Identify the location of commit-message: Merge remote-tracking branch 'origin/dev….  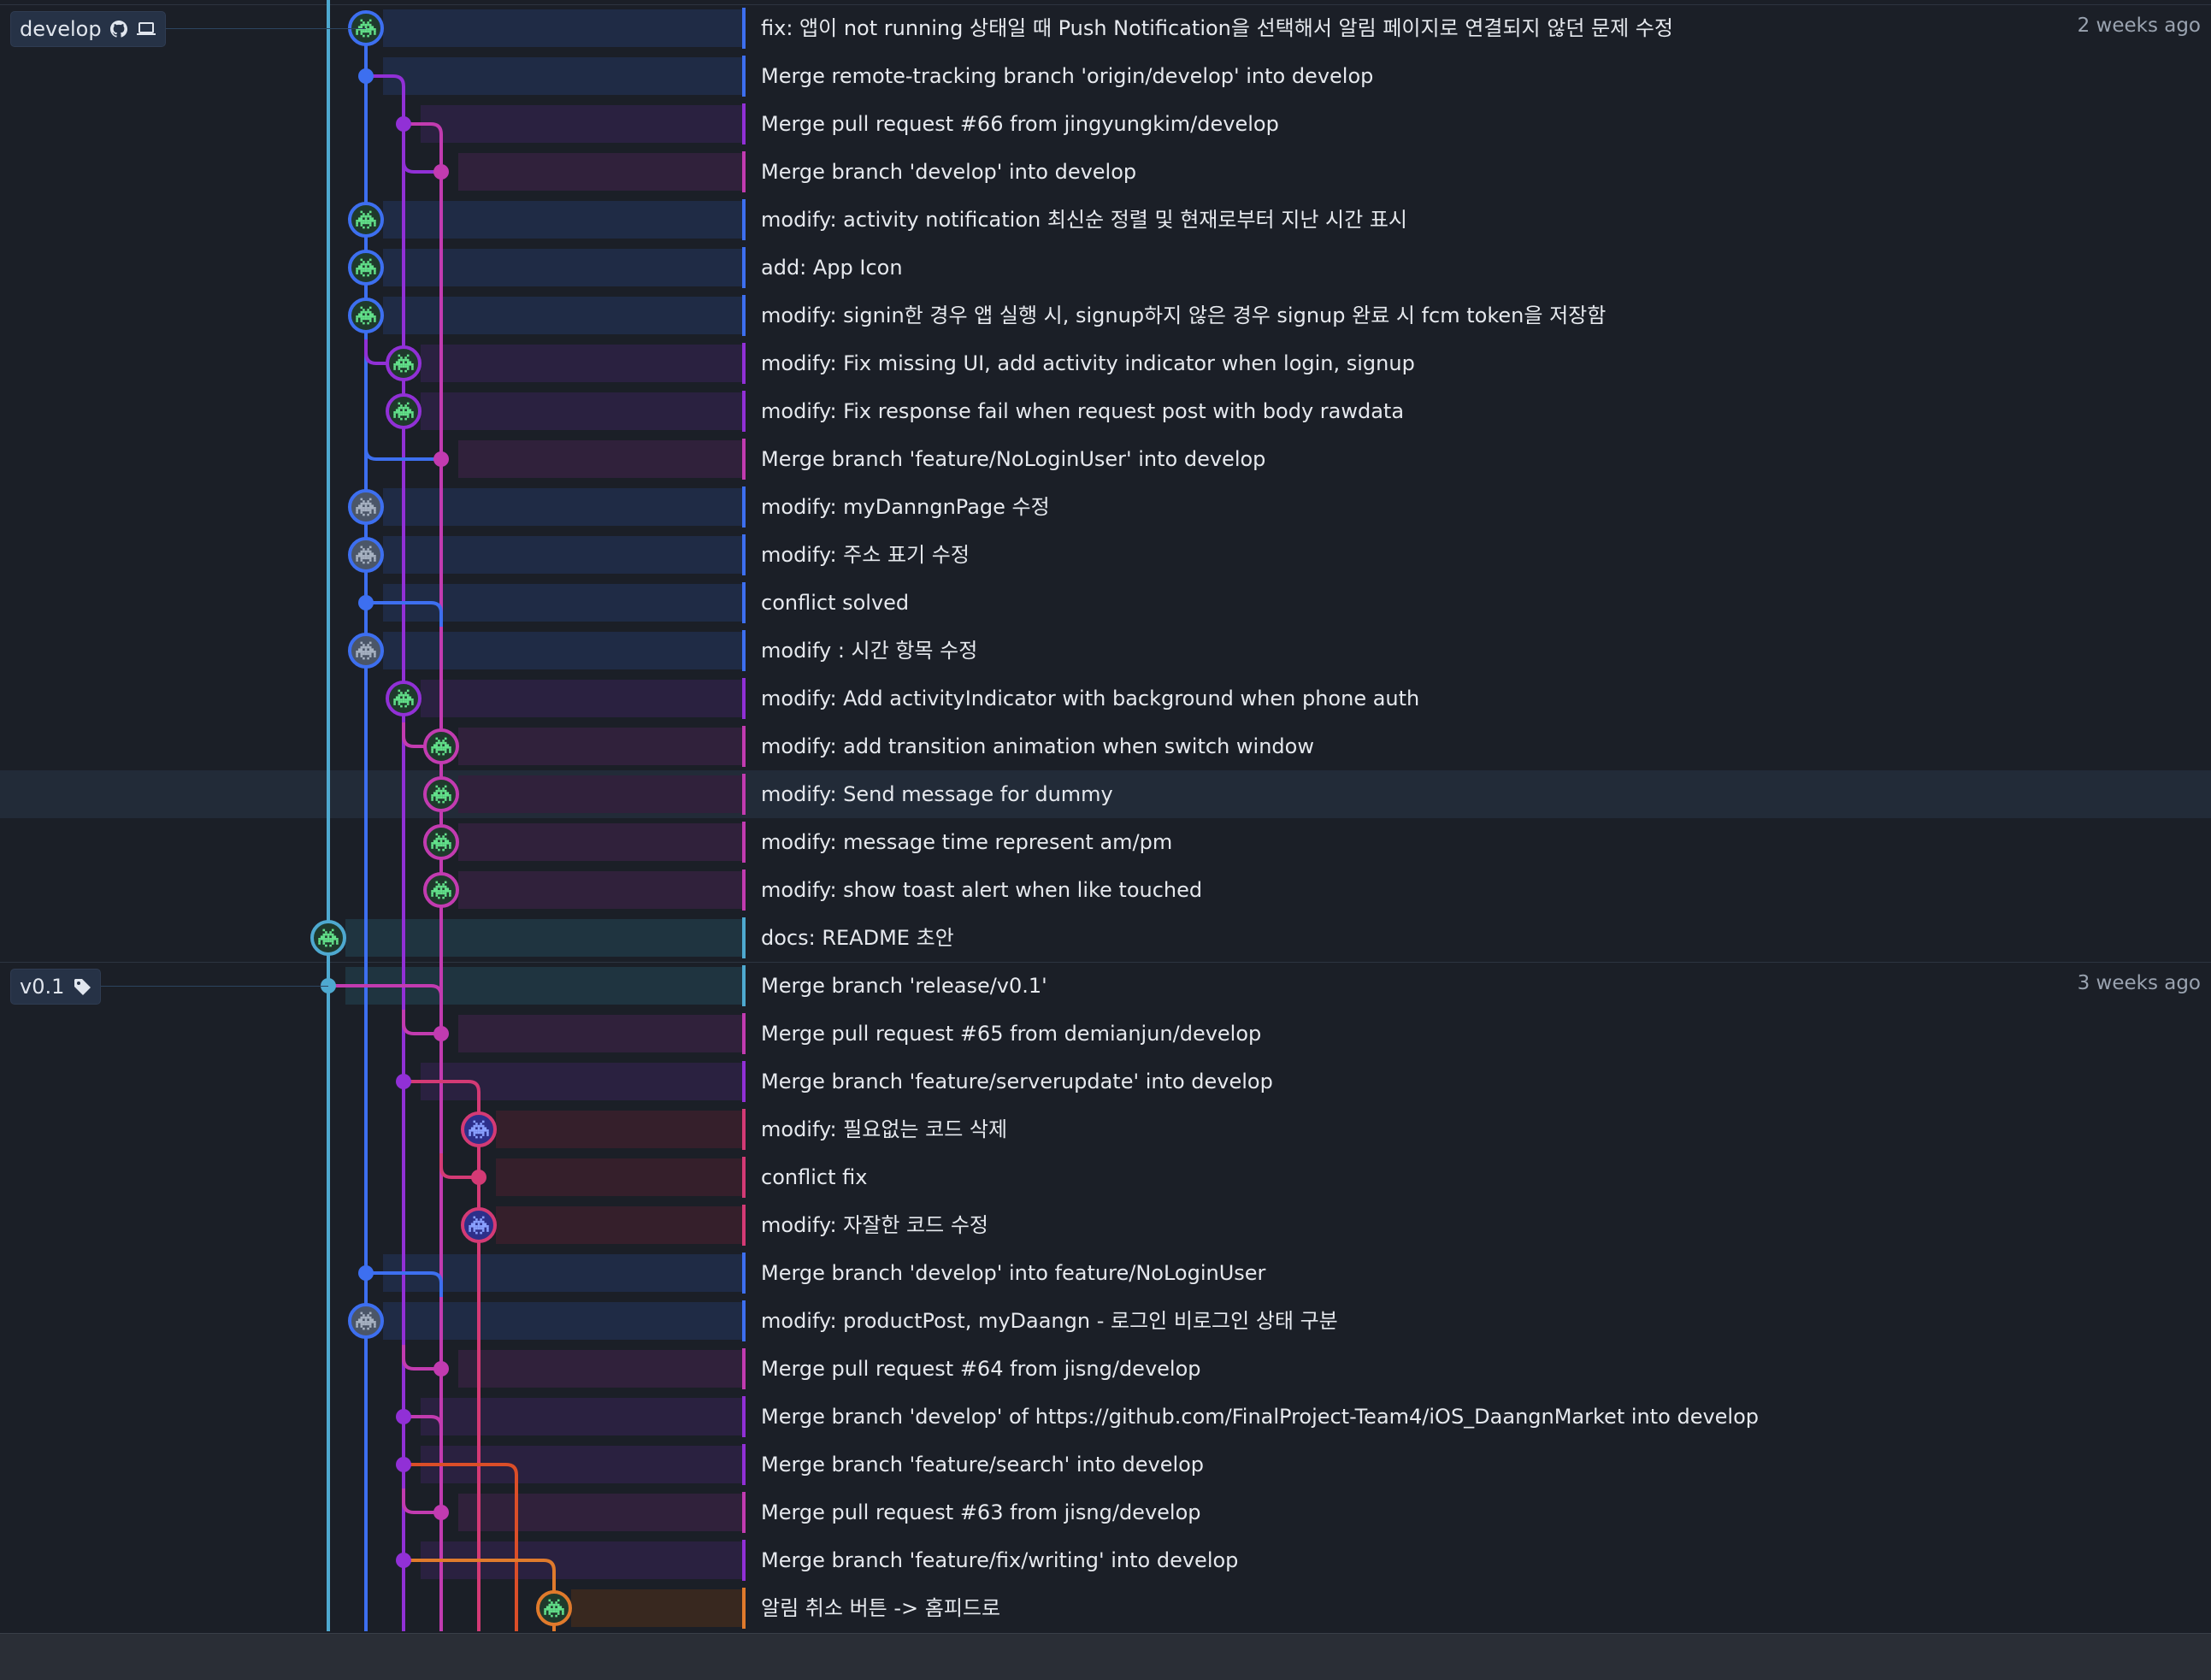
(1068, 76).